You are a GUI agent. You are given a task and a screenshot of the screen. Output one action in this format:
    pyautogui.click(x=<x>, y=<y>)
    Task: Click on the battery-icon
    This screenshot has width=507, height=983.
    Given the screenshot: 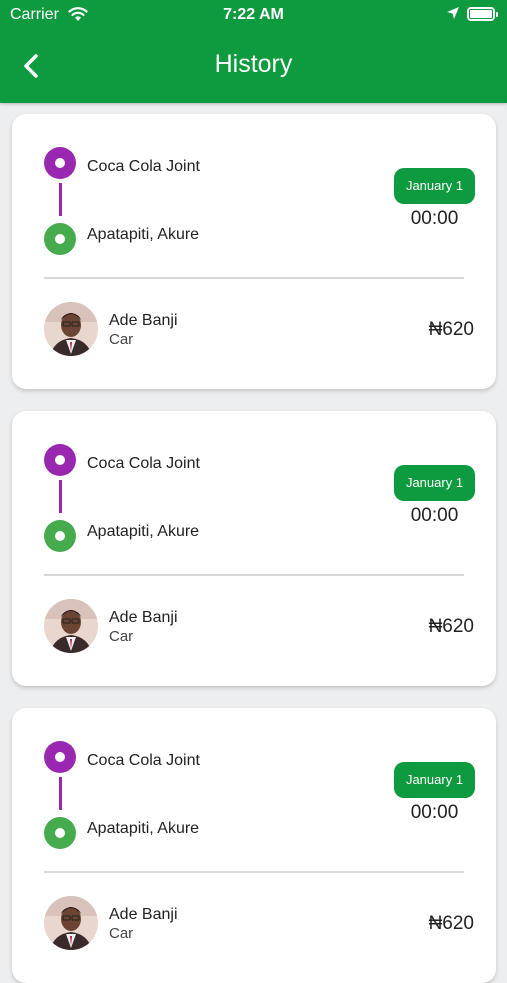 What is the action you would take?
    pyautogui.click(x=482, y=14)
    